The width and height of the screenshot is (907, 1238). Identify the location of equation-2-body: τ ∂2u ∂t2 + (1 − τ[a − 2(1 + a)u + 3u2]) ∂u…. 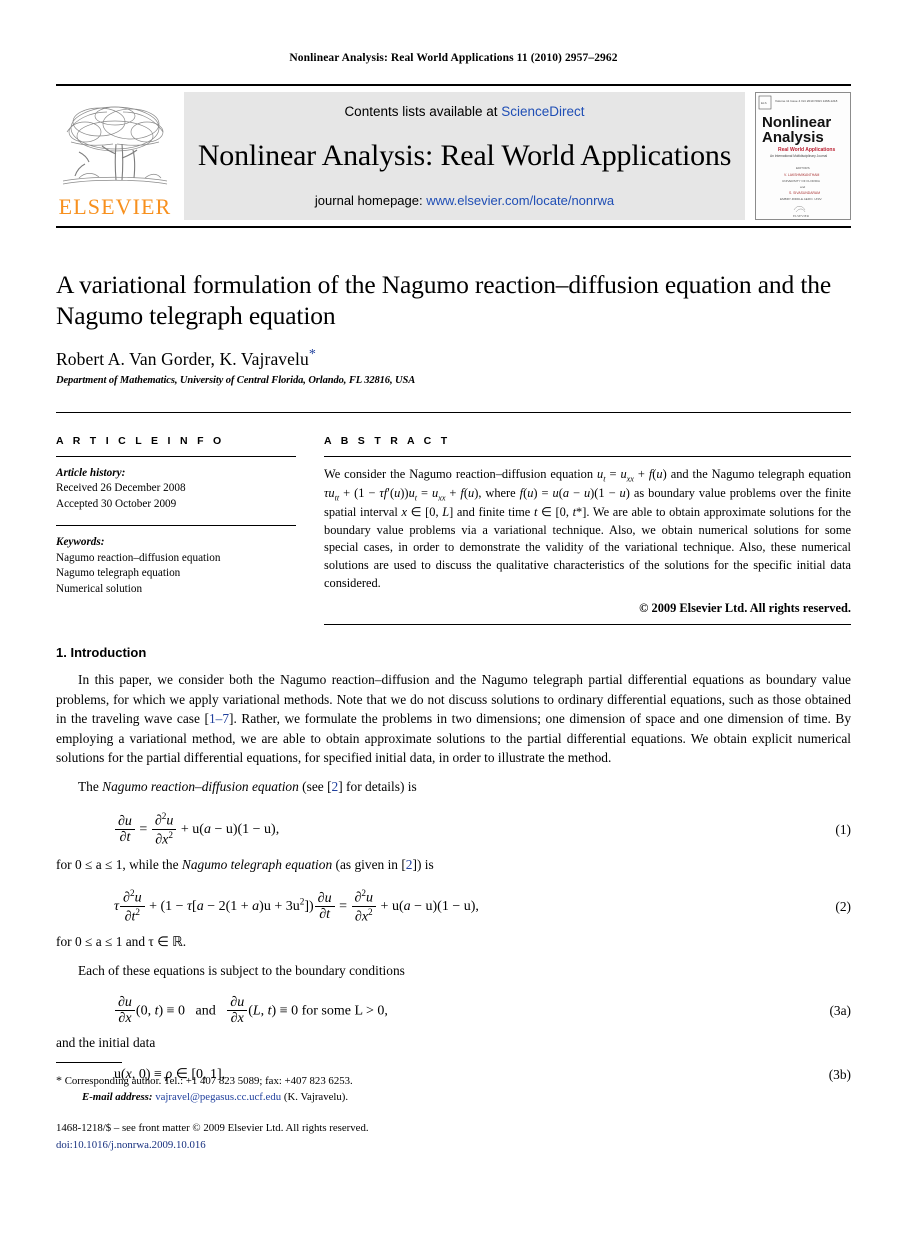
(296, 906).